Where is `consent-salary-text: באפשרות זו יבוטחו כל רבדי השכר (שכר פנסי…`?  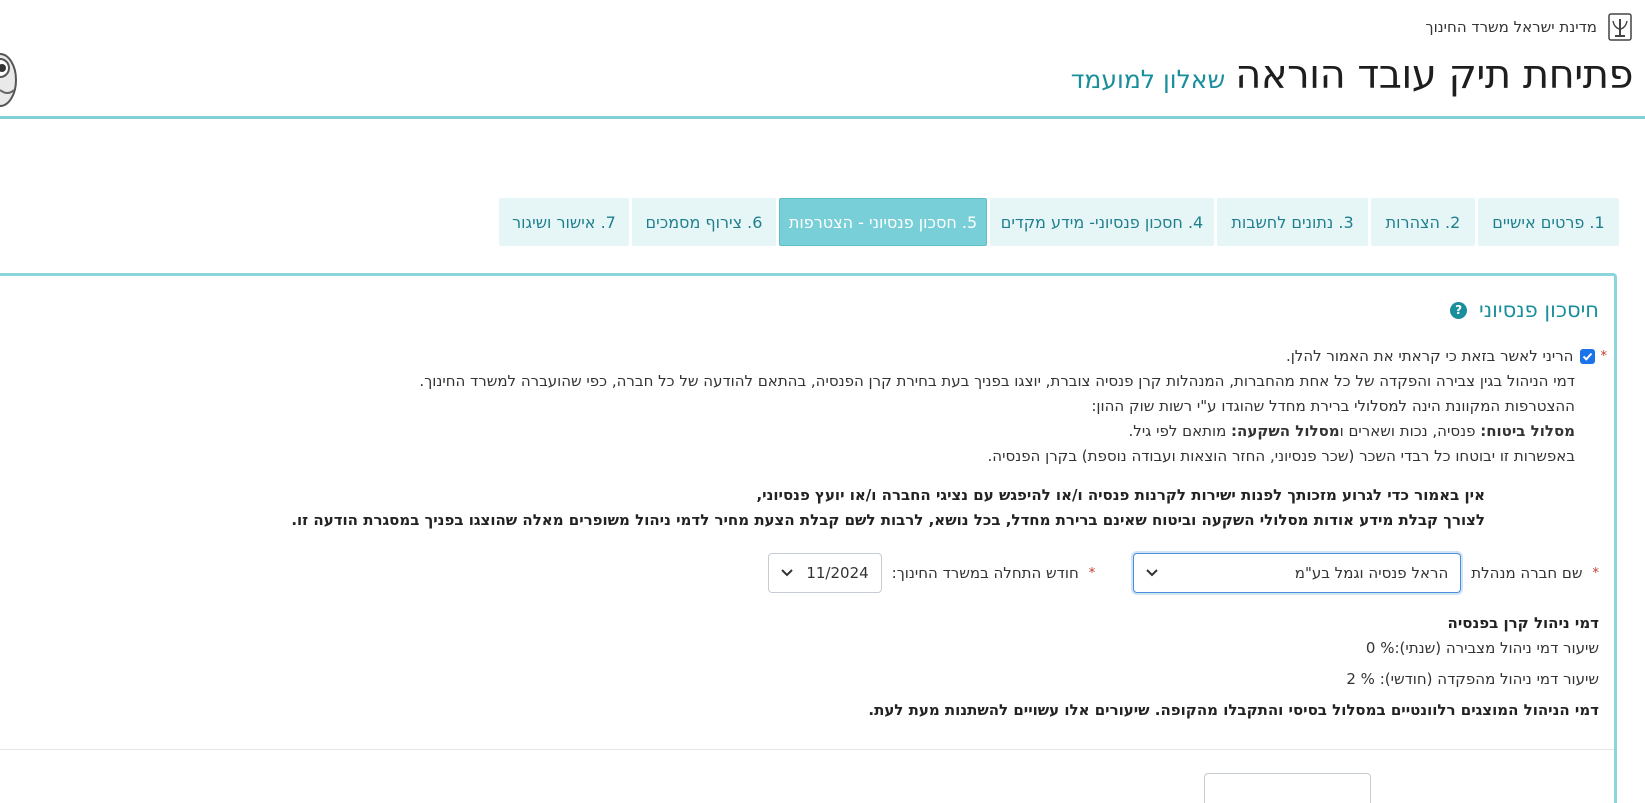
consent-salary-text: באפשרות זו יבוטחו כל רבדי השכר (שכר פנסי… is located at coordinates (1281, 456).